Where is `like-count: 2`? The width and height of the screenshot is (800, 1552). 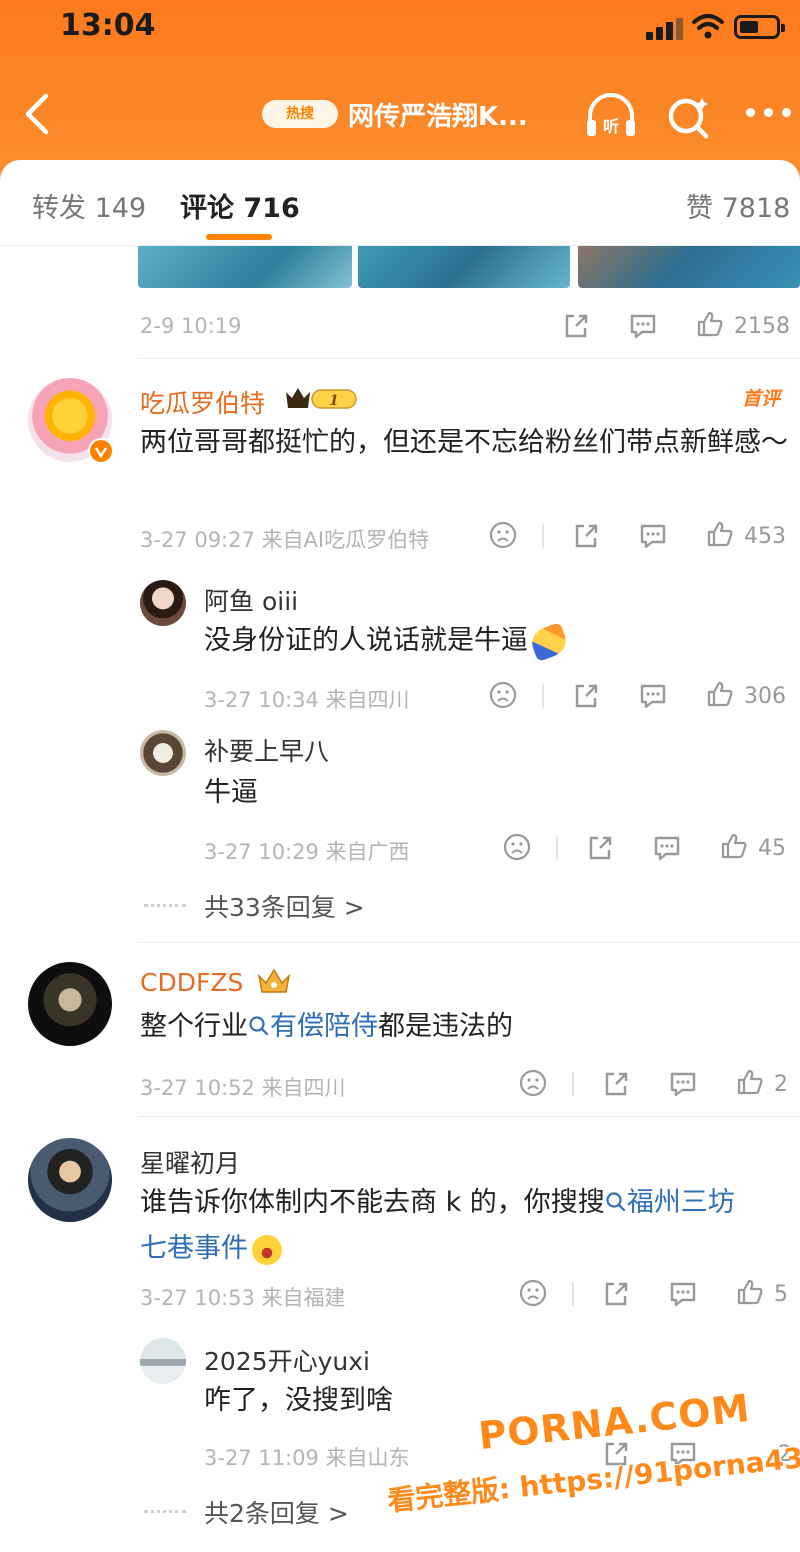 like-count: 2 is located at coordinates (781, 1084).